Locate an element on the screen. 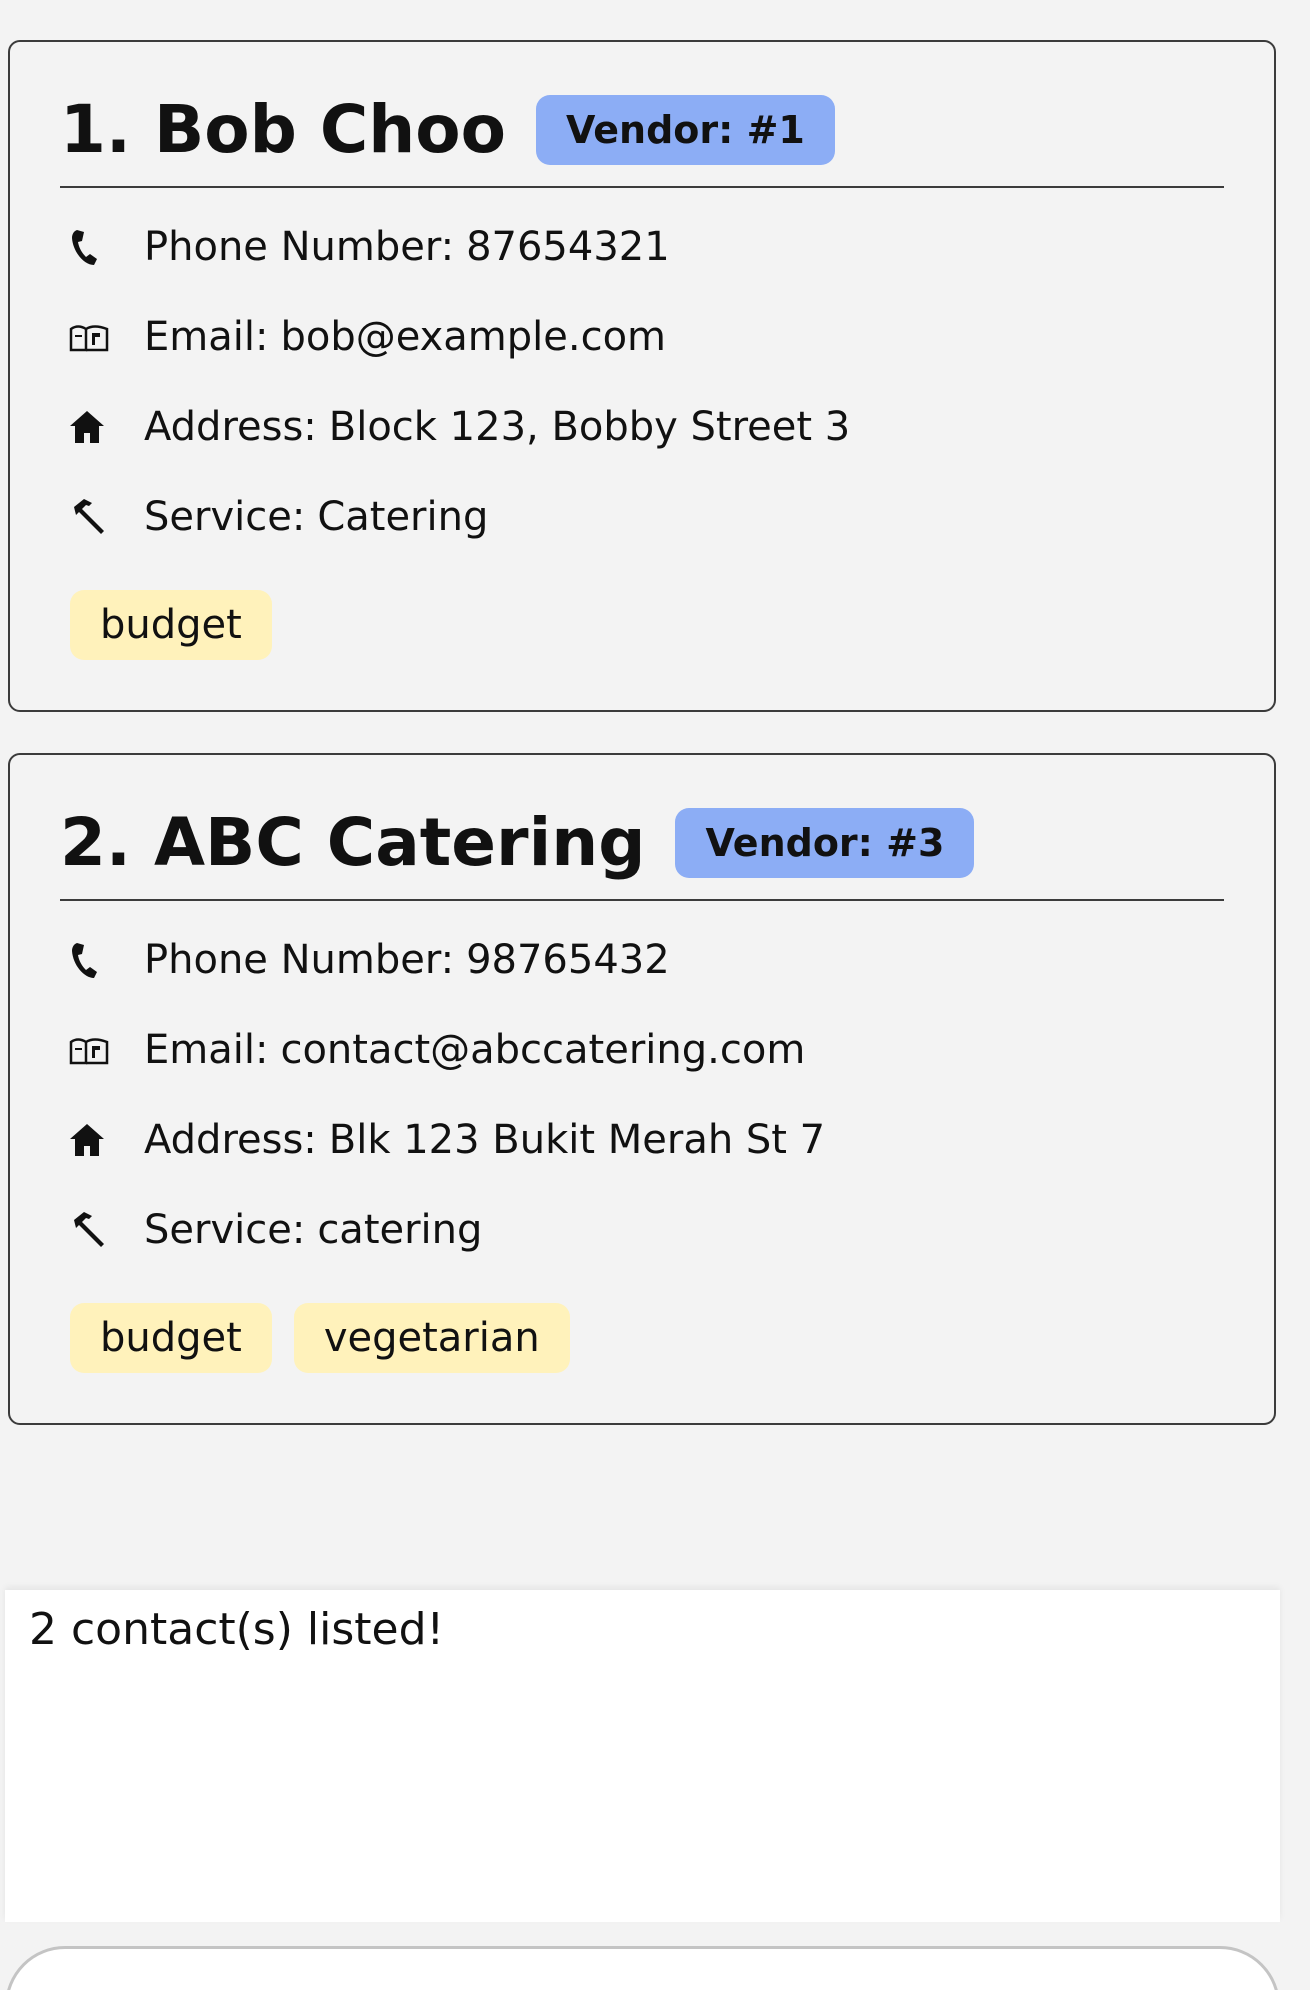 The image size is (1310, 1990). tag-list: budget is located at coordinates (171, 625).